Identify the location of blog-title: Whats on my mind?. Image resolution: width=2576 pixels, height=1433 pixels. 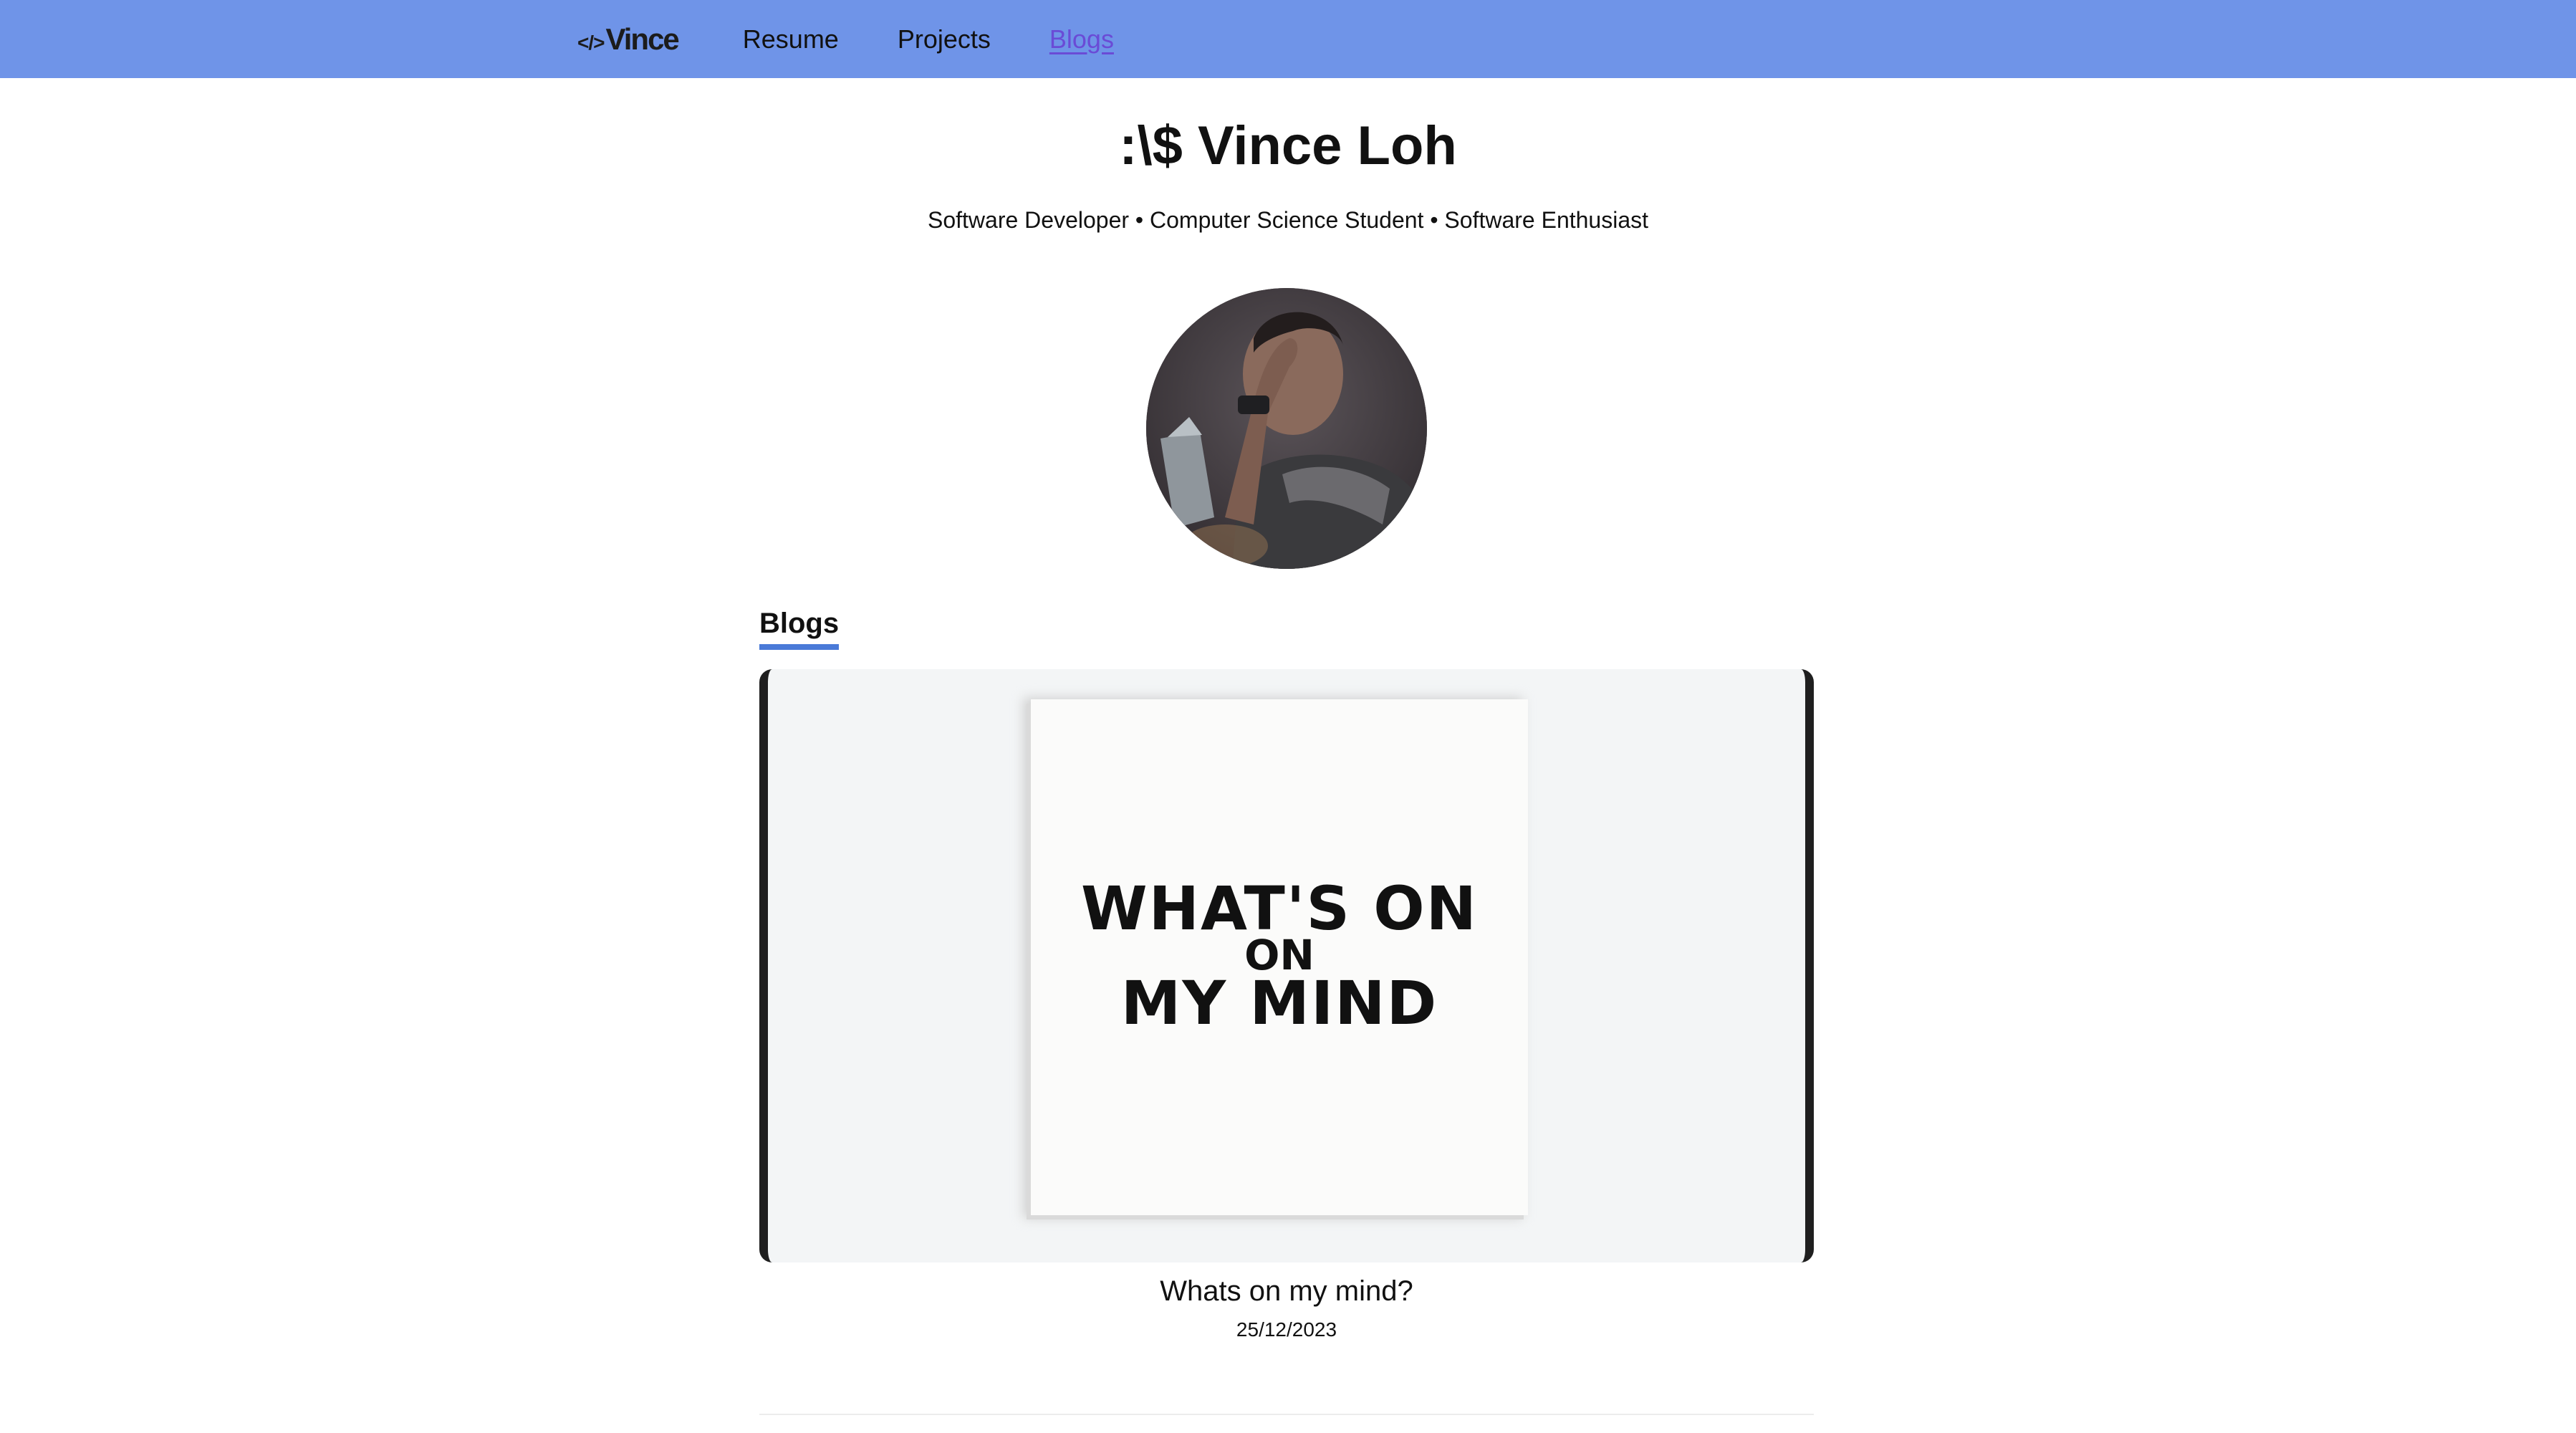
(1287, 1291).